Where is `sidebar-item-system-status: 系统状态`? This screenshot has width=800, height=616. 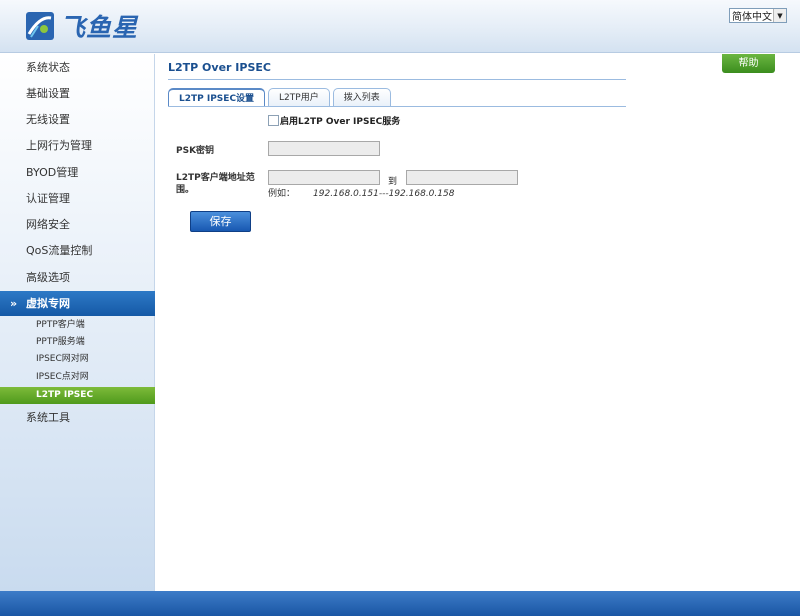
sidebar-item-system-status: 系统状态 is located at coordinates (77, 68).